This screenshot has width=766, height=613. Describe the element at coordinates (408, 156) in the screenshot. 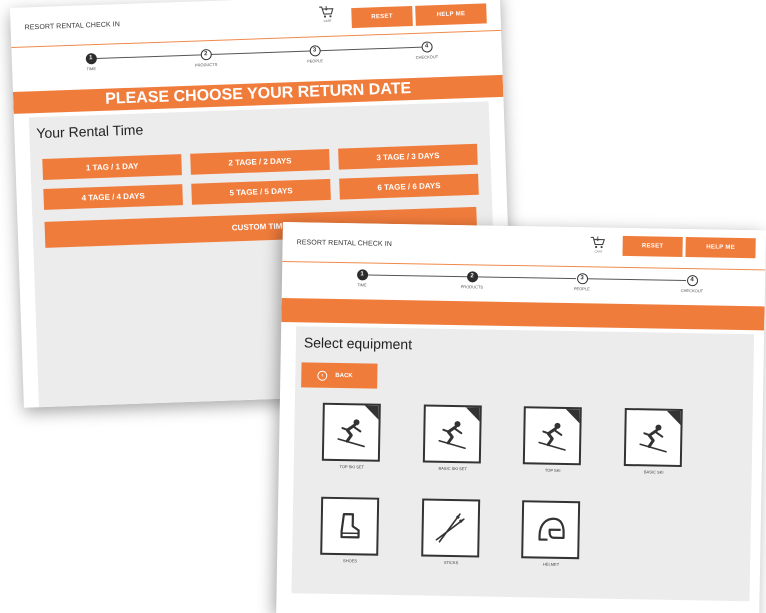

I see `duration-3-days-button: 3 TAGE / 3 DAYS` at that location.